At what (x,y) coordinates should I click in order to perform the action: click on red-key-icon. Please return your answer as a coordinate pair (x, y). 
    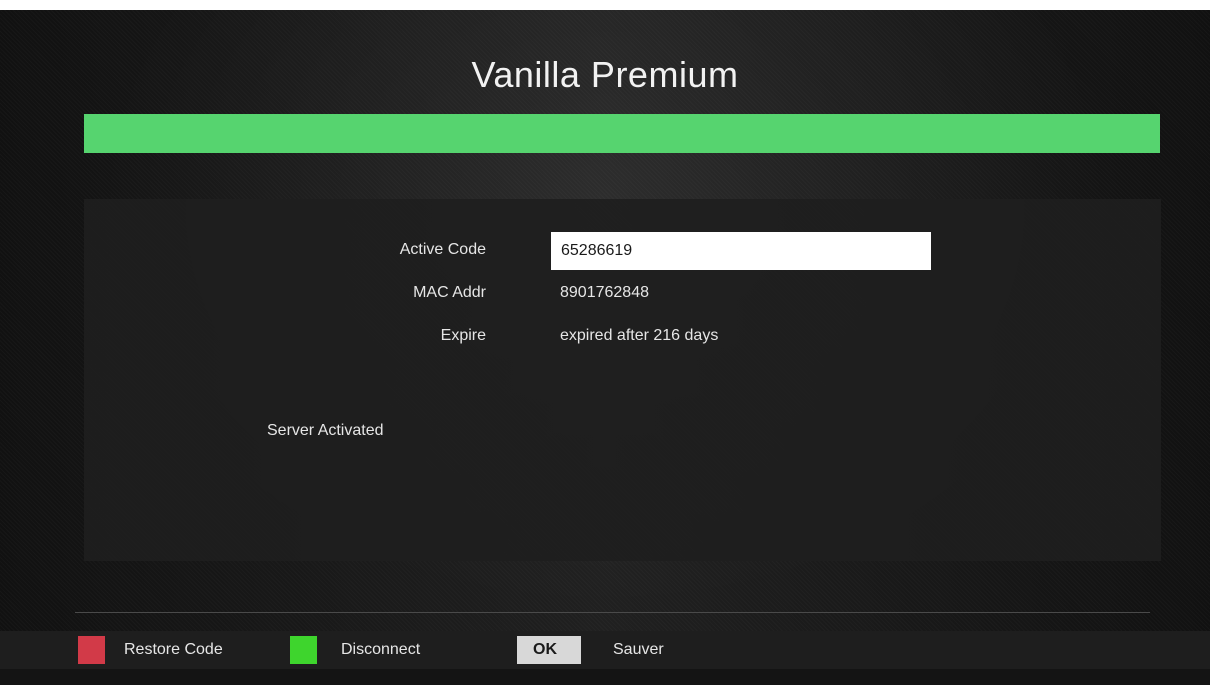
    Looking at the image, I should click on (91, 650).